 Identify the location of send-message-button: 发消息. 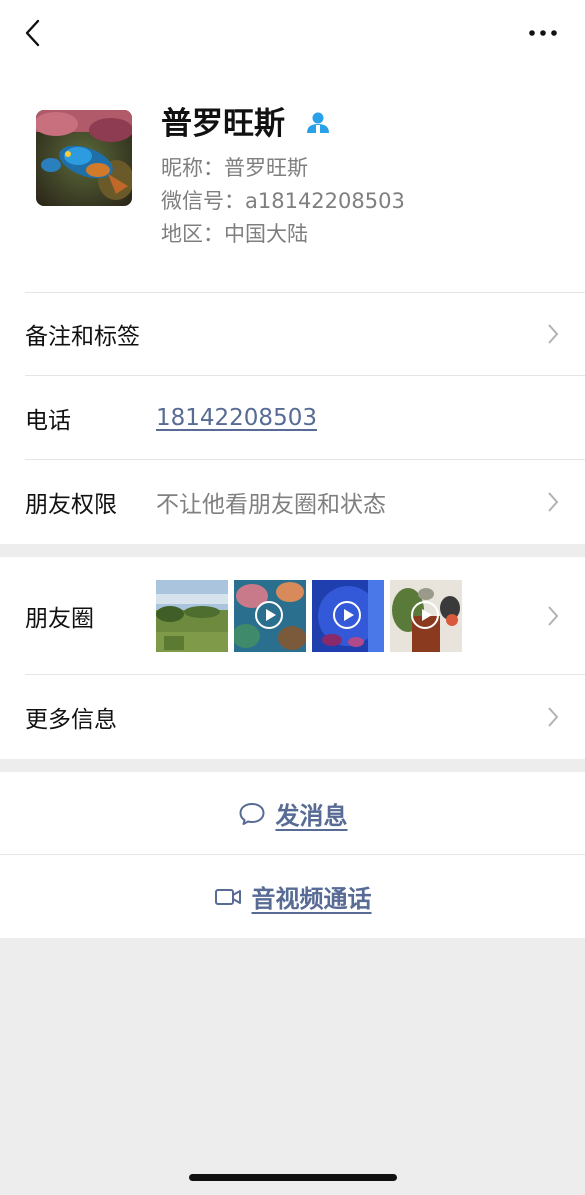
(292, 813).